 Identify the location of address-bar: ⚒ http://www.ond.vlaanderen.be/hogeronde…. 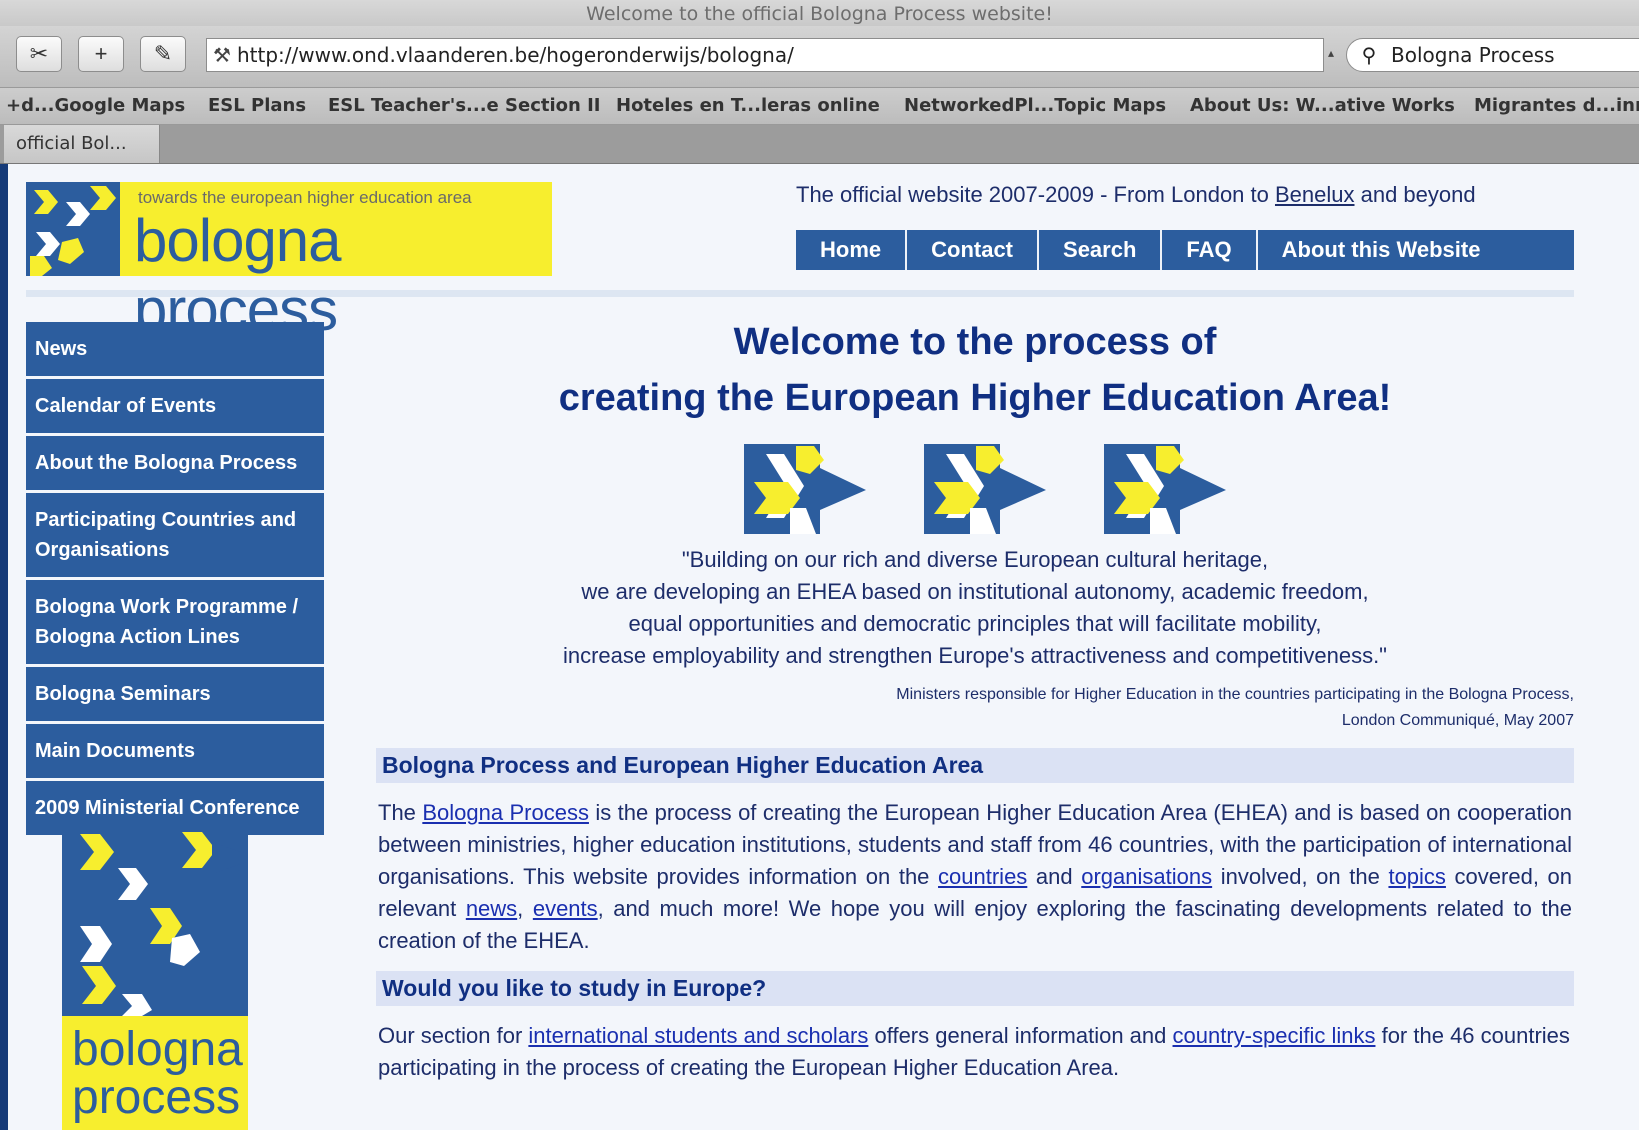
(765, 55).